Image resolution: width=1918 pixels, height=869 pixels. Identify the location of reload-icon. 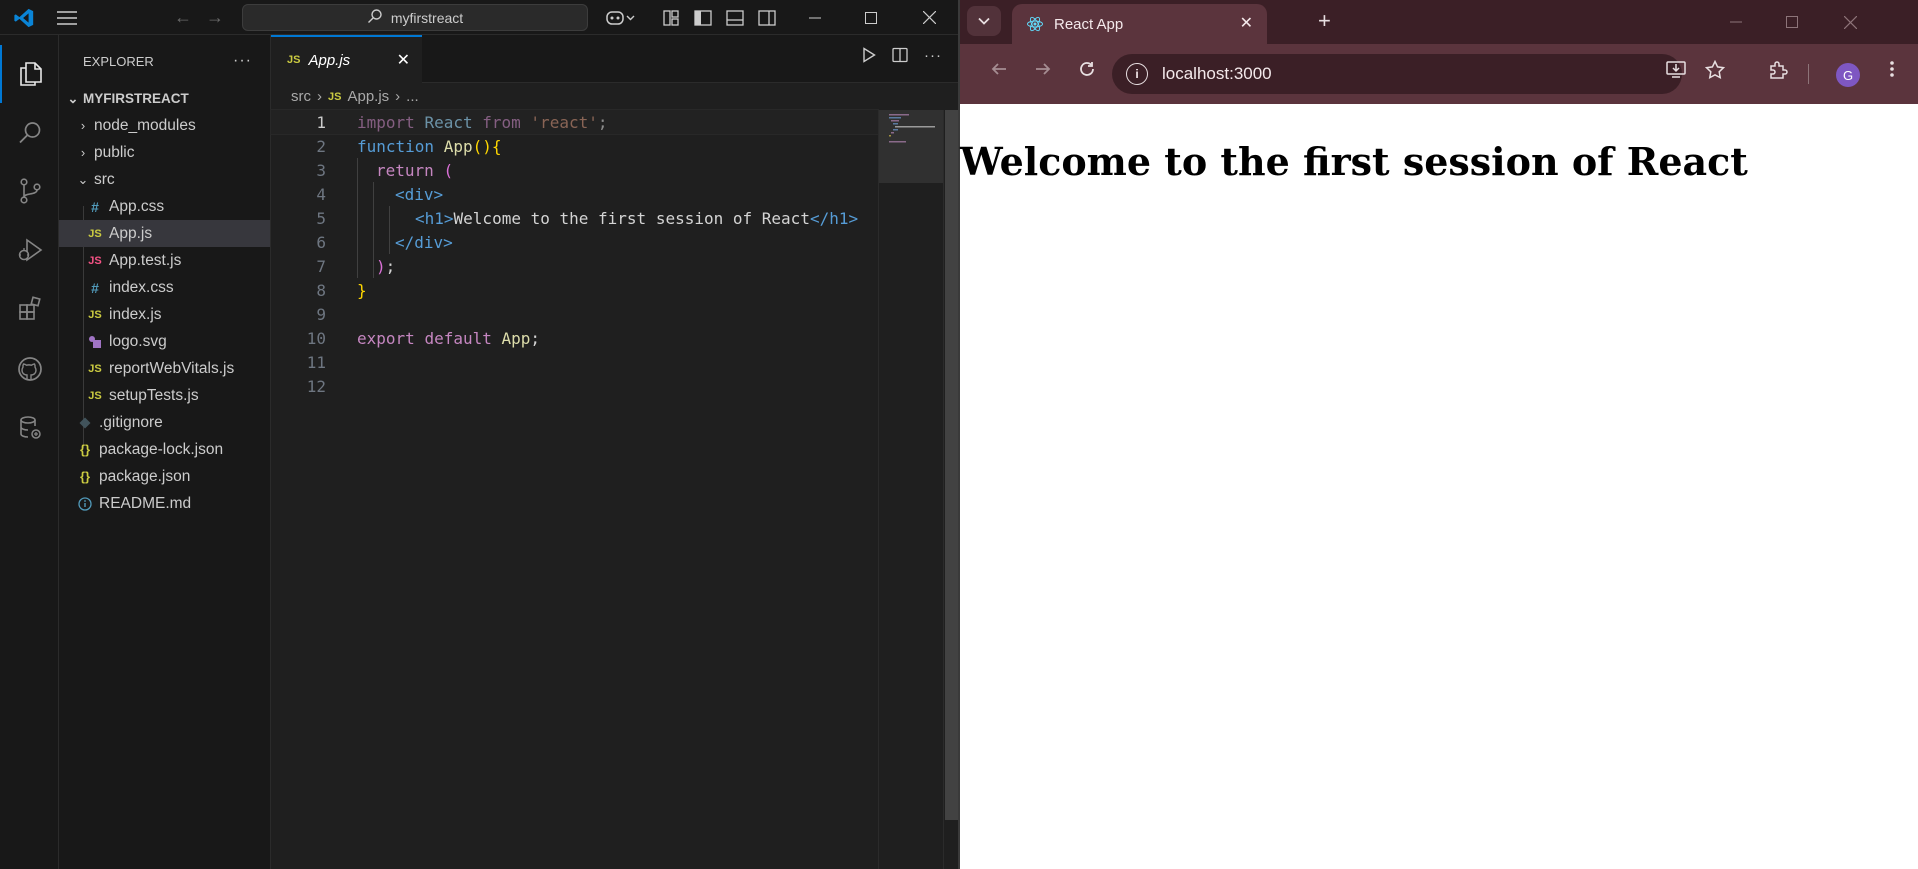
(1087, 72).